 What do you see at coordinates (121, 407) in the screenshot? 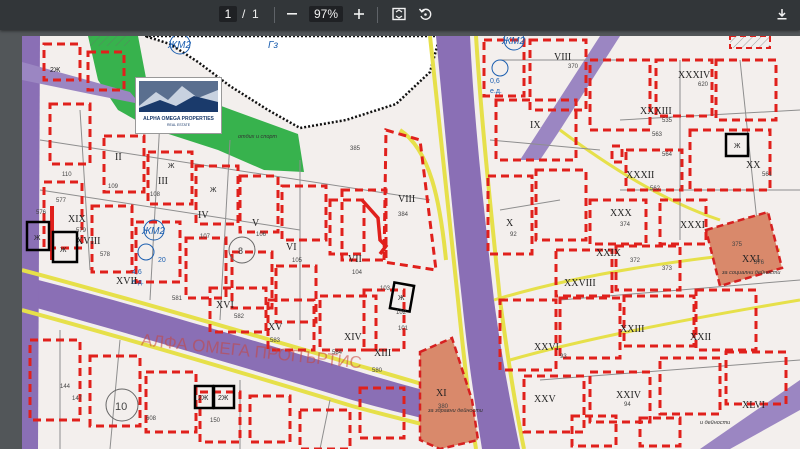
I see `lot-circle-number: 10` at bounding box center [121, 407].